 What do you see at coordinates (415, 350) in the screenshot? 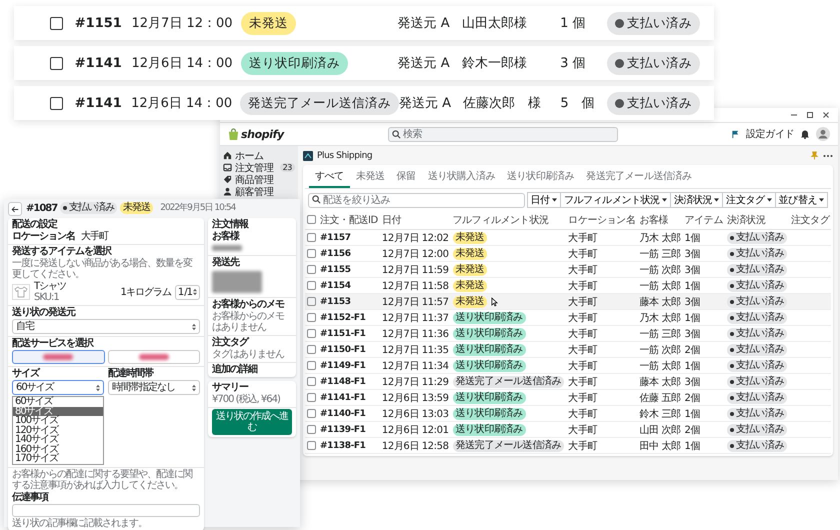
I see `table-cell: 12月7日 11:35` at bounding box center [415, 350].